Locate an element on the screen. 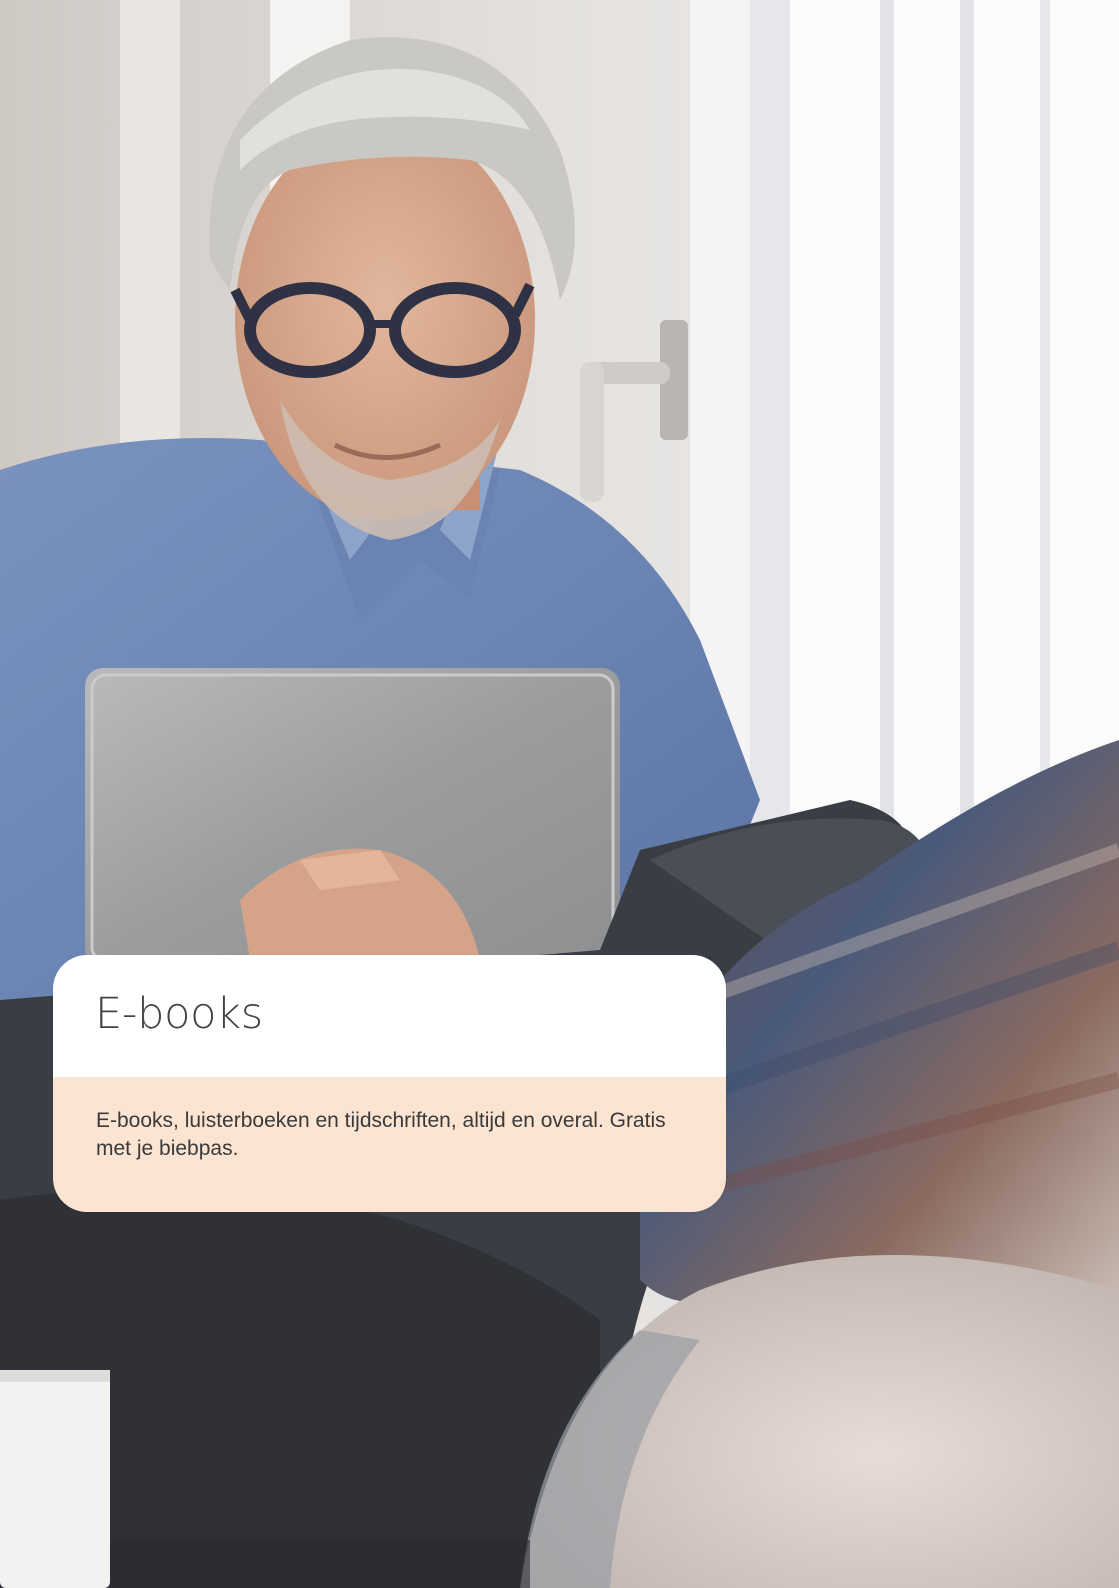  card-header: E-books is located at coordinates (389, 1016).